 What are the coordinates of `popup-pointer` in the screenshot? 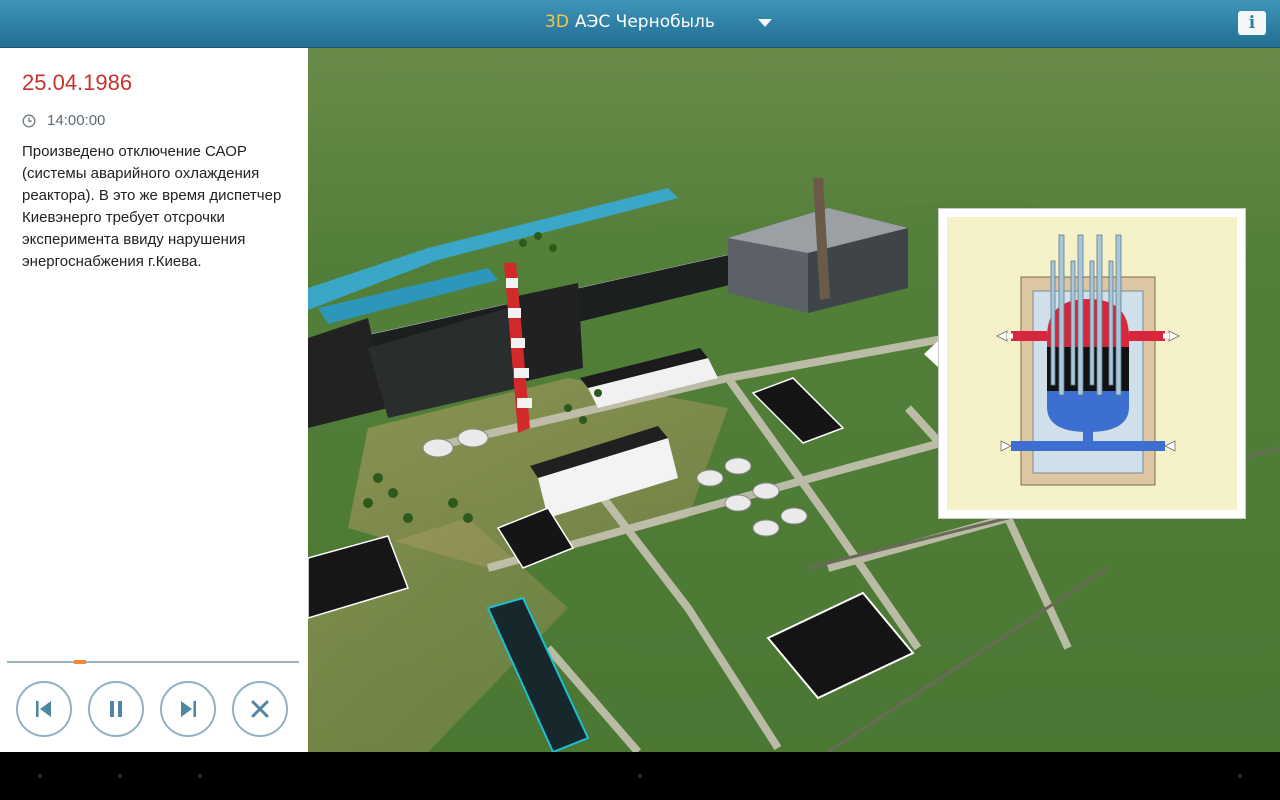 It's located at (931, 354).